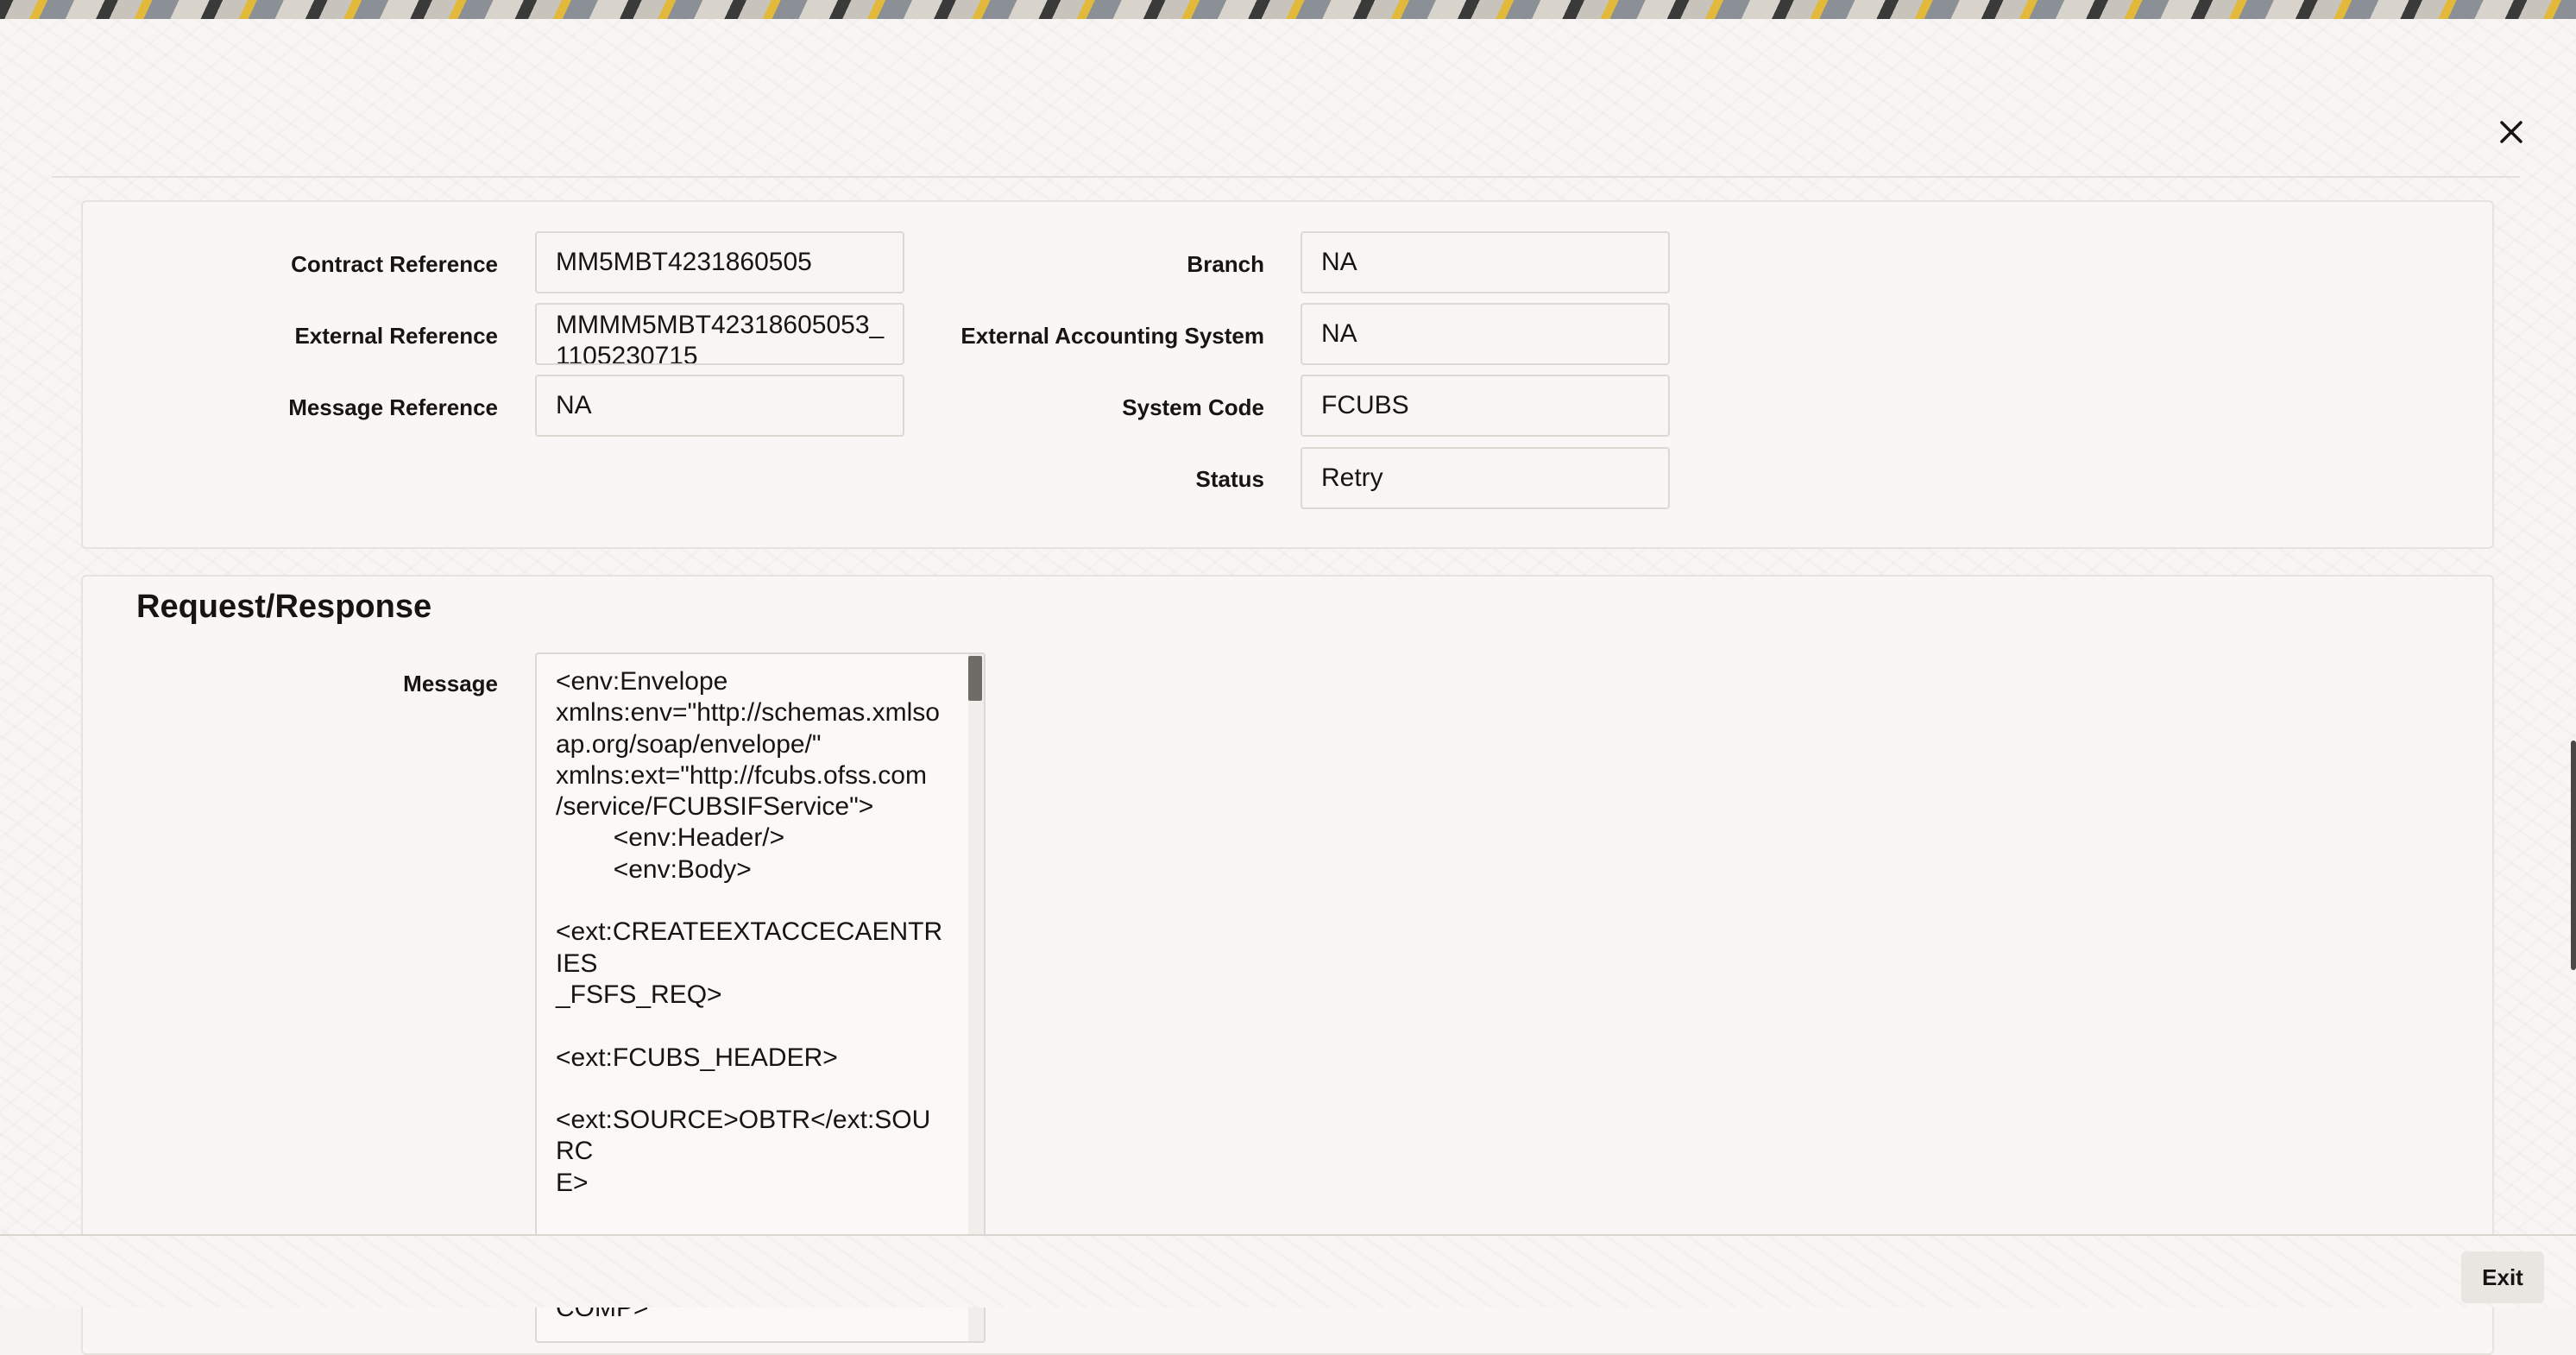 This screenshot has height=1355, width=2576. What do you see at coordinates (1485, 478) in the screenshot?
I see `status-field: Retry` at bounding box center [1485, 478].